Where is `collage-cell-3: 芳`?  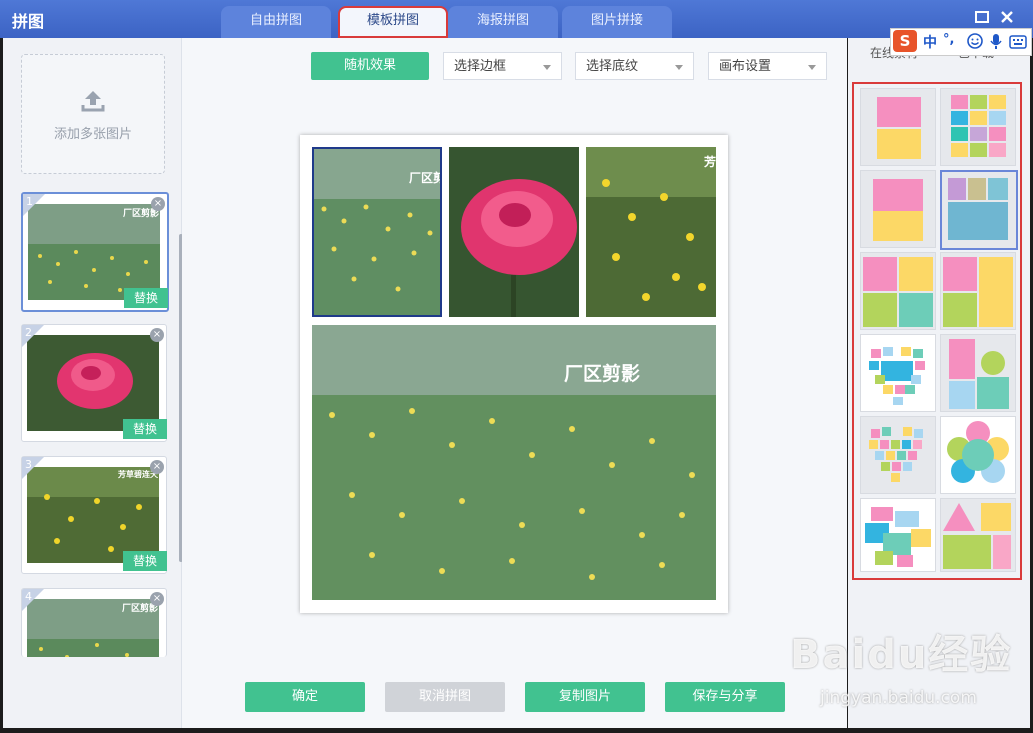 collage-cell-3: 芳 is located at coordinates (651, 232).